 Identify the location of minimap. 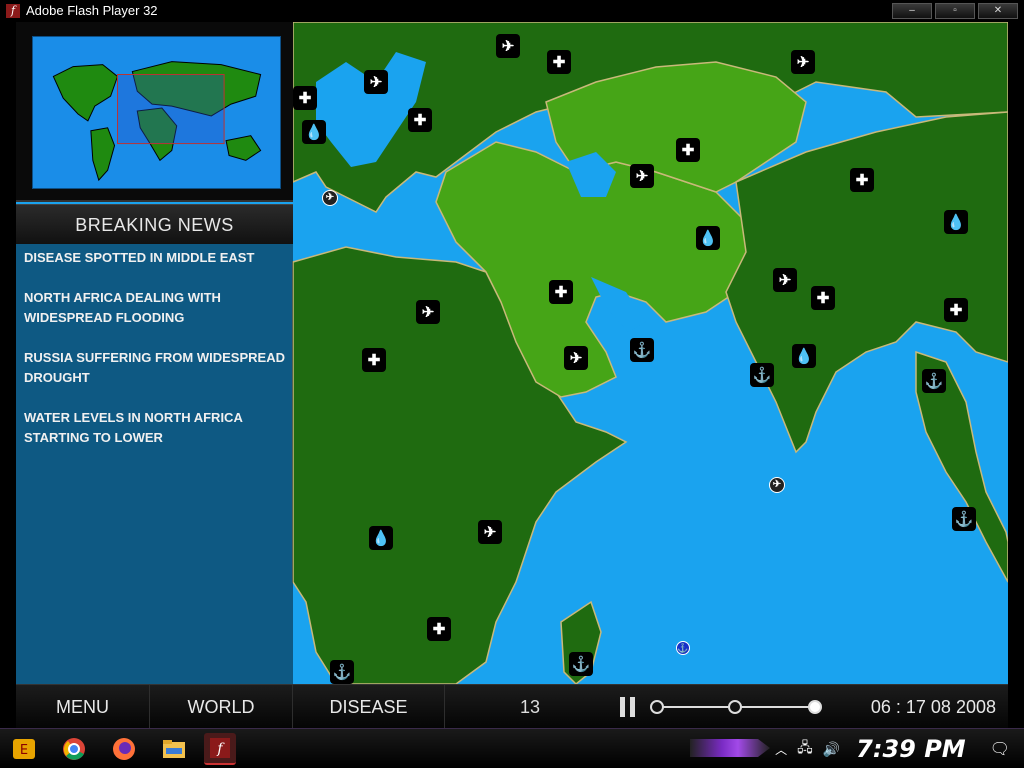
(156, 112).